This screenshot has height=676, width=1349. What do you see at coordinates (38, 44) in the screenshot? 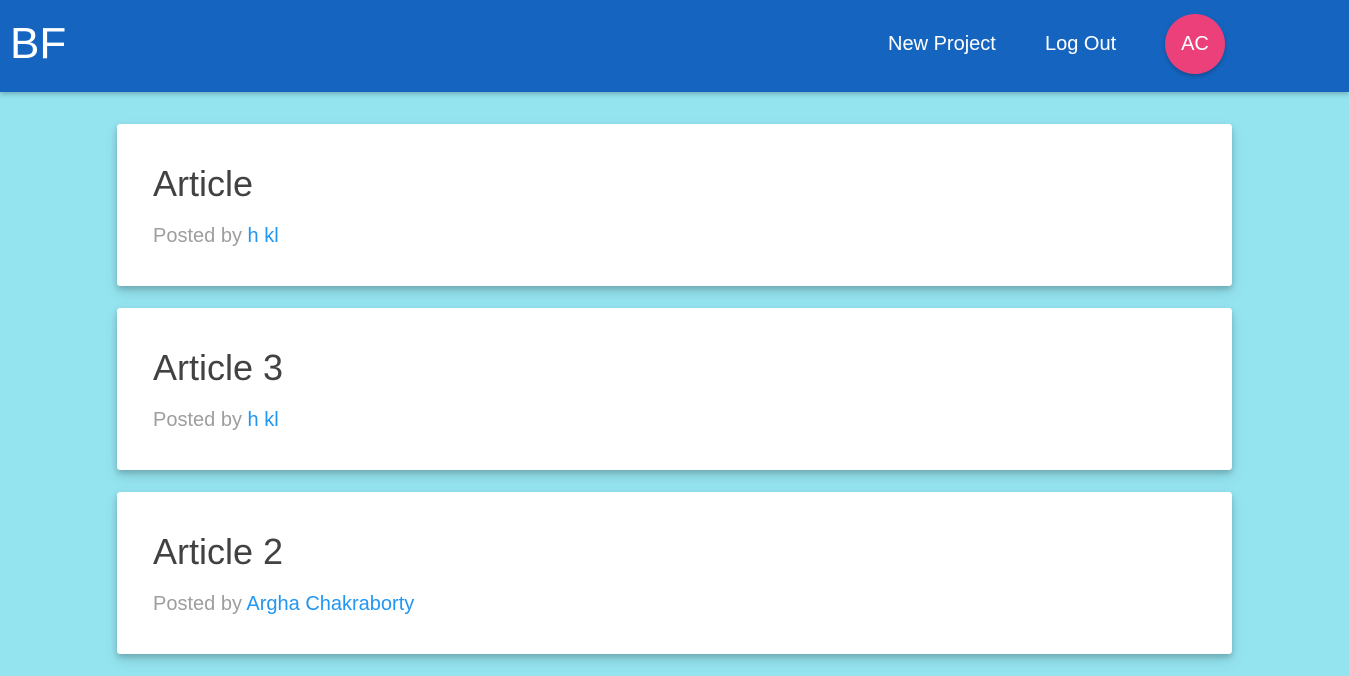
I see `brand-logo: BF` at bounding box center [38, 44].